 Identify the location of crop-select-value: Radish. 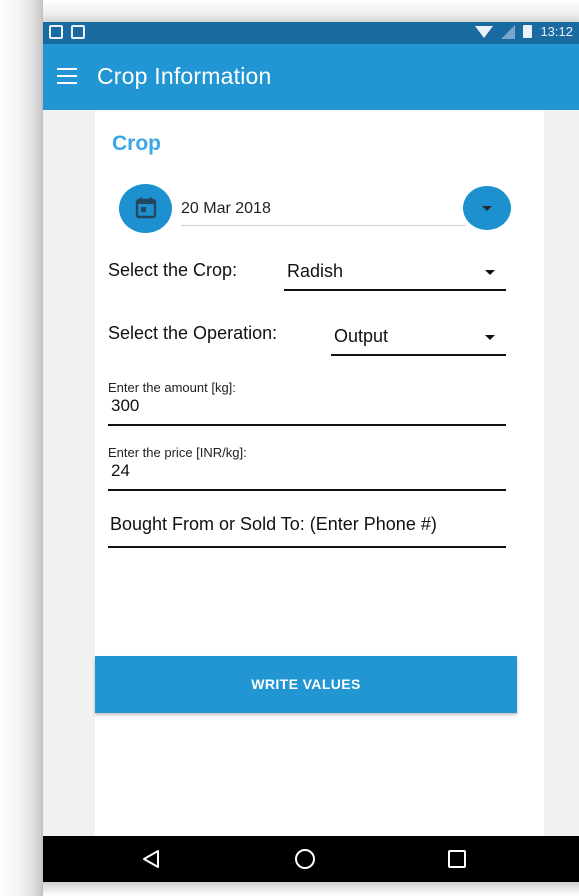
(315, 271).